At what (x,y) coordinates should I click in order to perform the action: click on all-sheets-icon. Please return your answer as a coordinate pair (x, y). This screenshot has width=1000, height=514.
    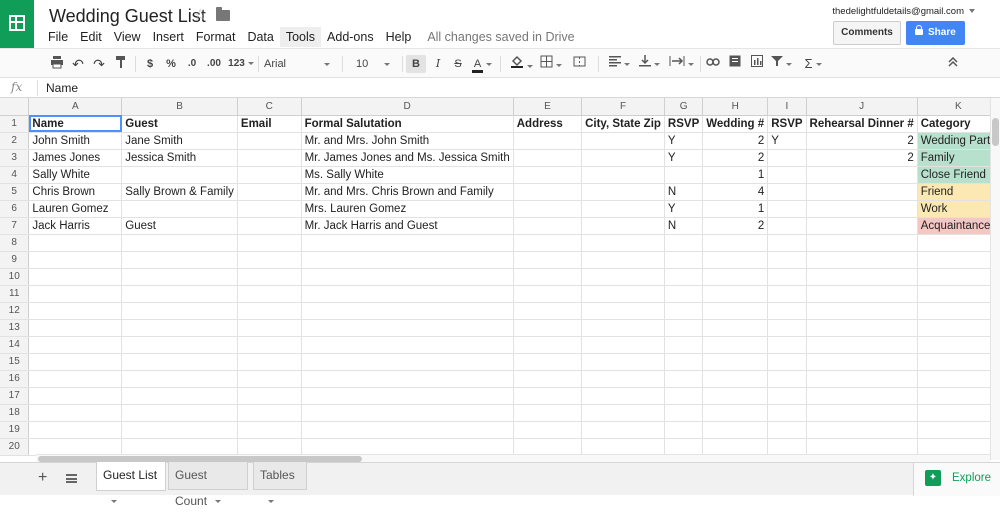
    Looking at the image, I should click on (71, 478).